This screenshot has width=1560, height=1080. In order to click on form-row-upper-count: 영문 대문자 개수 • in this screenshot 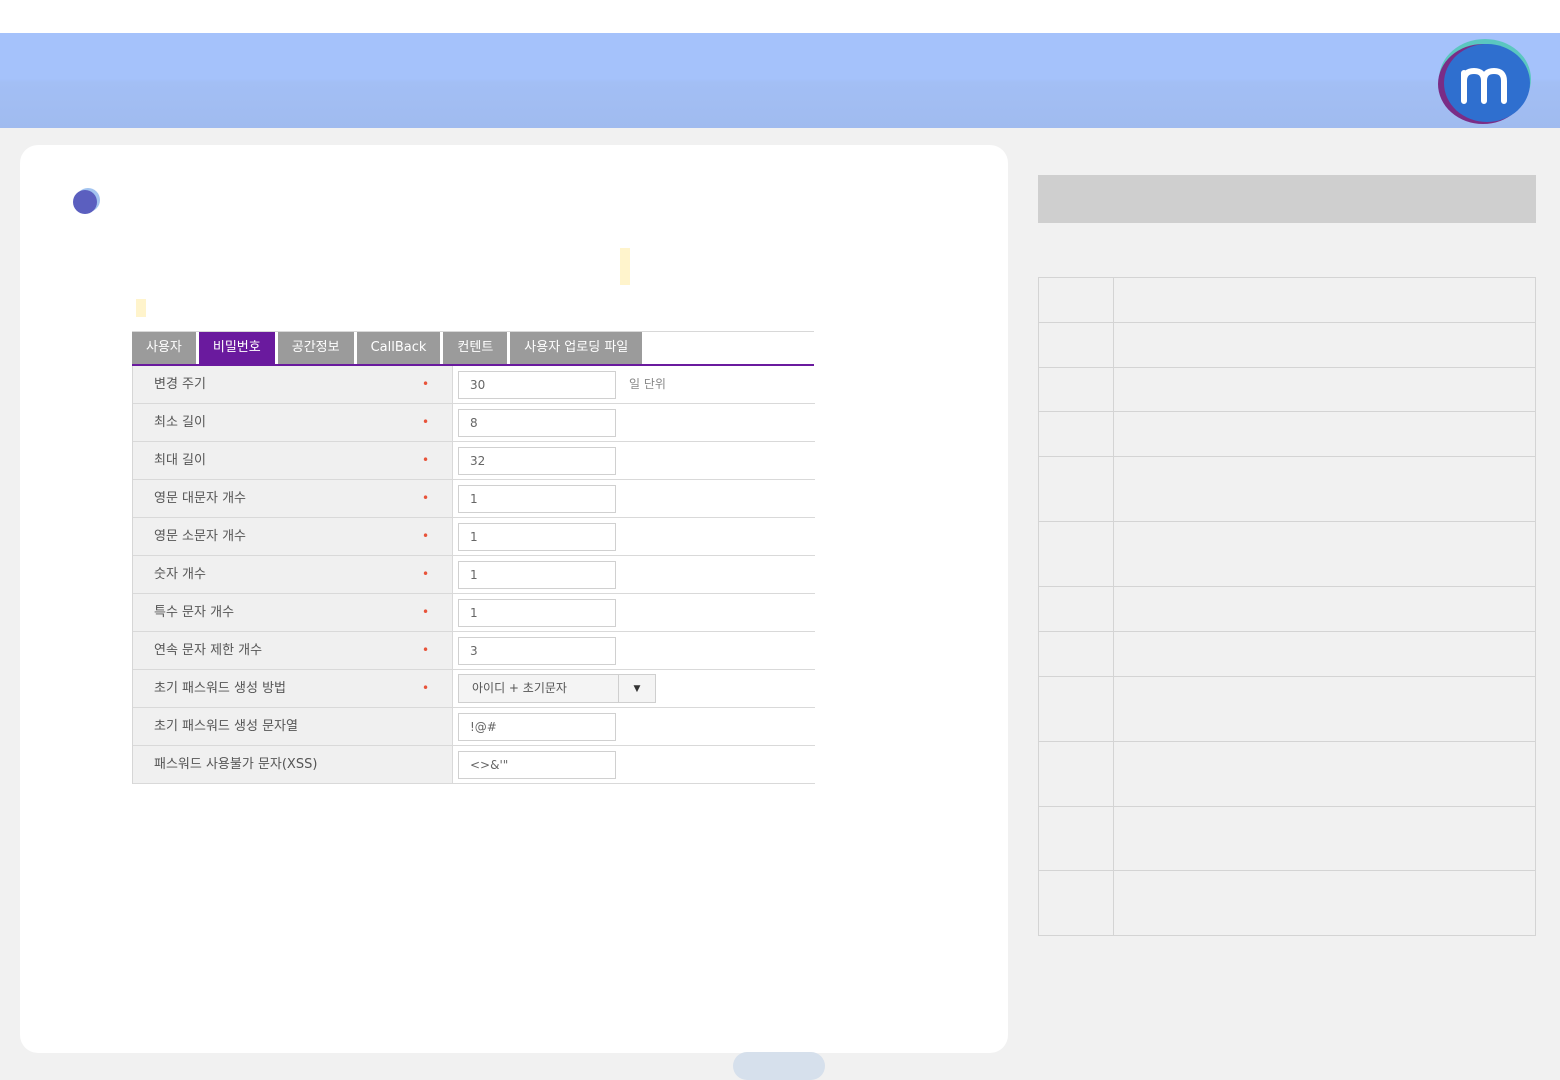, I will do `click(474, 499)`.